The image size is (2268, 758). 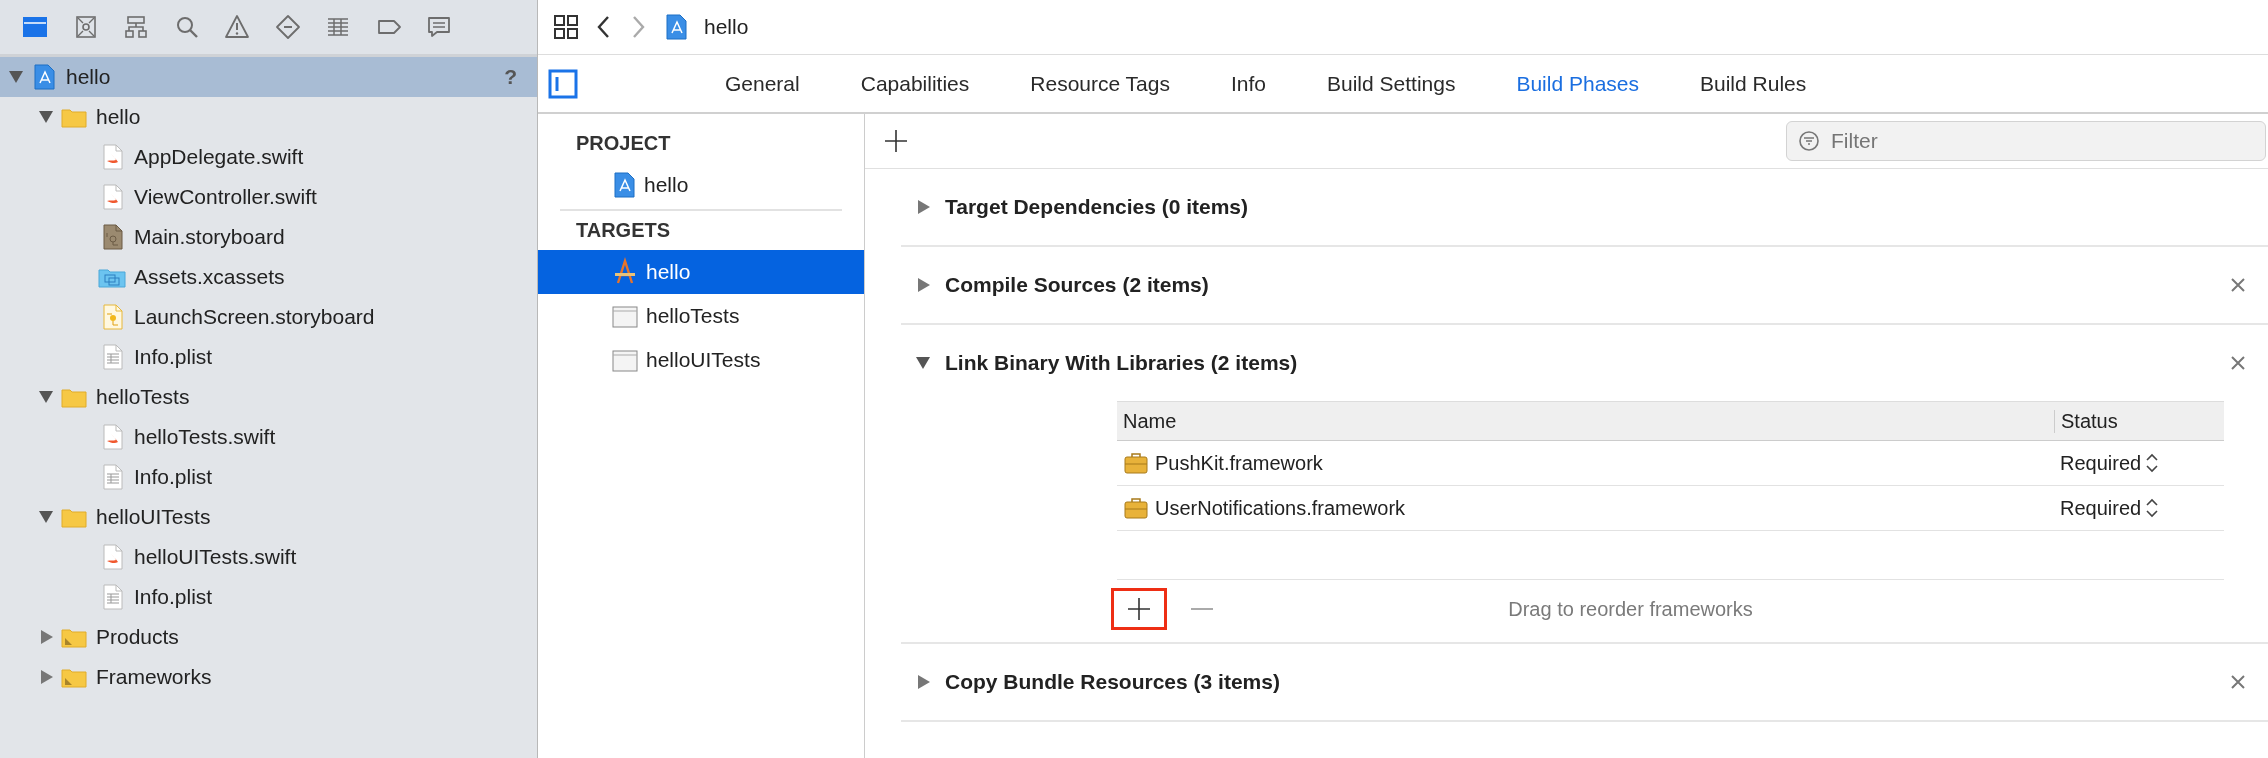 What do you see at coordinates (143, 397) in the screenshot?
I see `tree-item-label: helloTests` at bounding box center [143, 397].